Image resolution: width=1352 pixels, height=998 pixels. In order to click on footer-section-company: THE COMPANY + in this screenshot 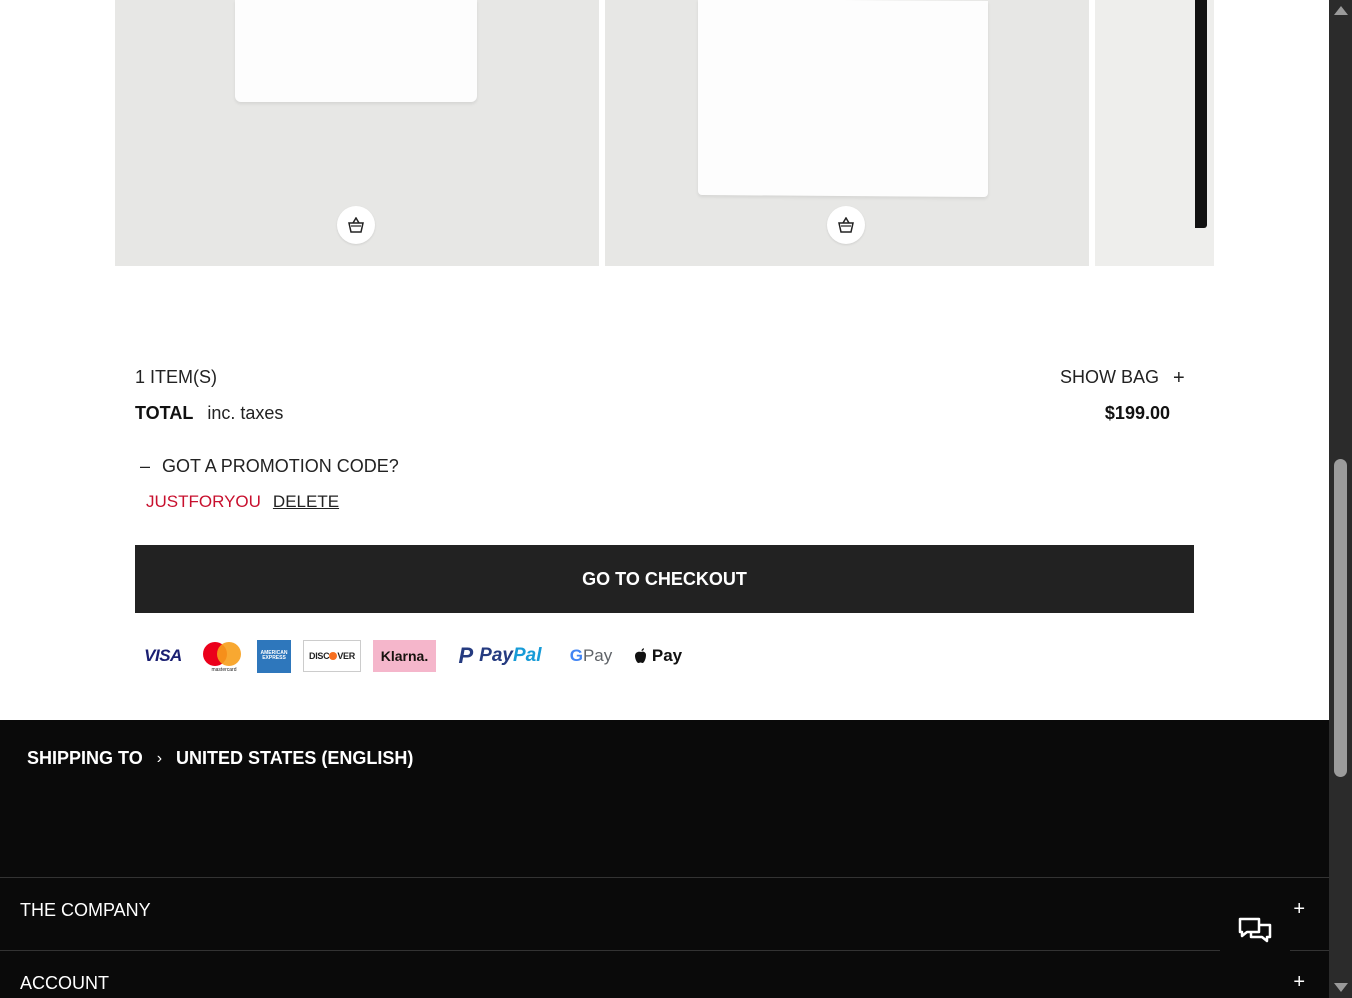, I will do `click(664, 913)`.